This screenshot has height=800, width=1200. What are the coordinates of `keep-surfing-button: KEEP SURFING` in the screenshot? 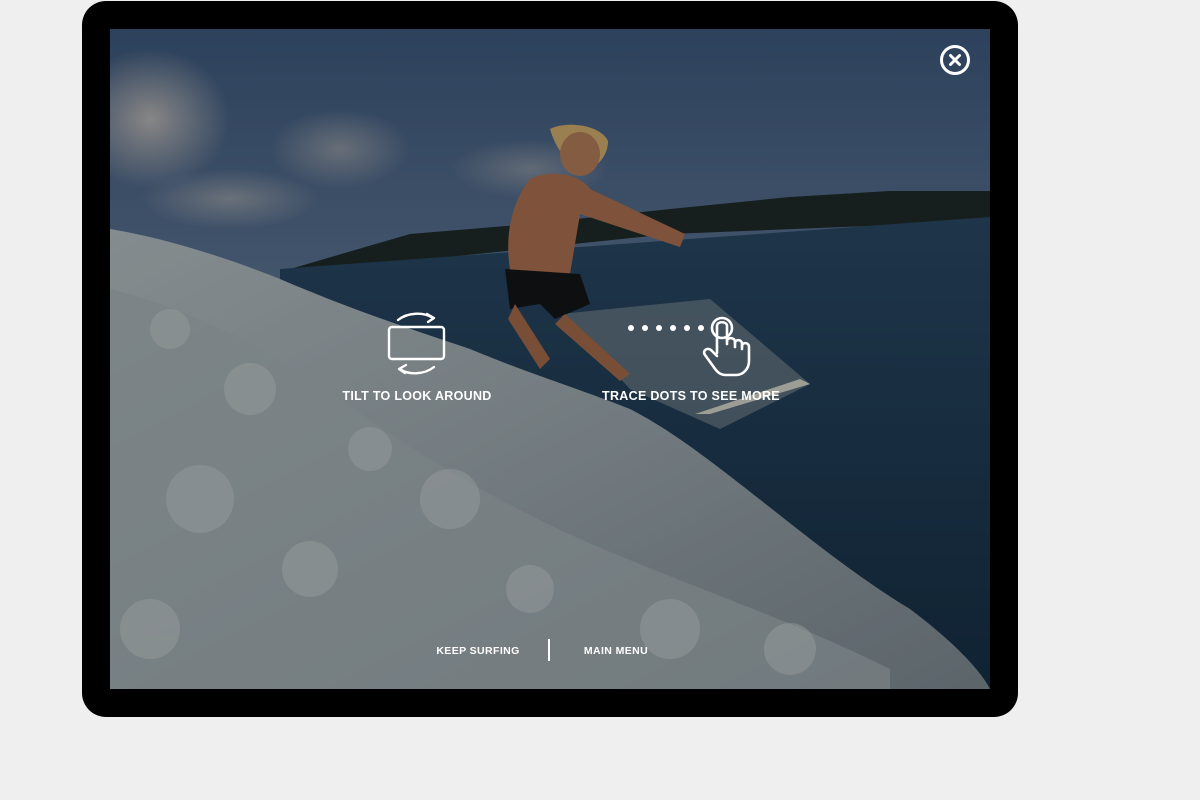 It's located at (478, 651).